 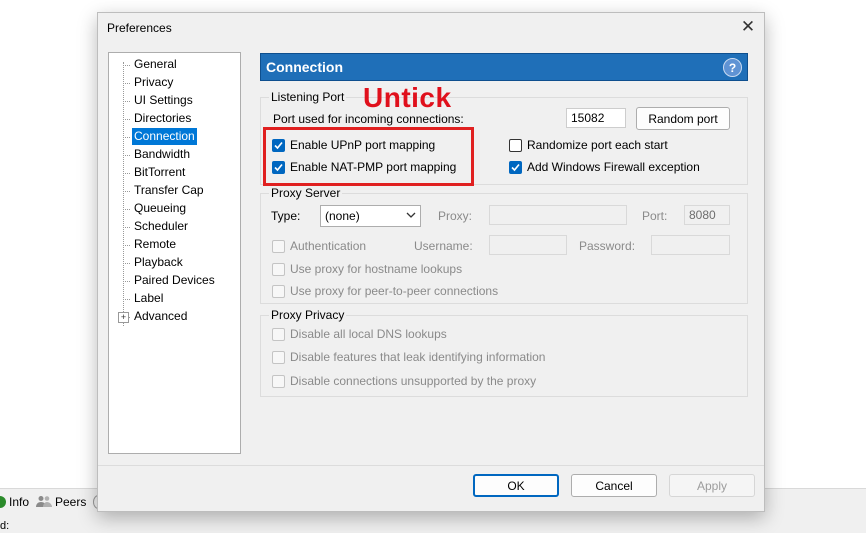 What do you see at coordinates (443, 246) in the screenshot?
I see `username-label: Username:` at bounding box center [443, 246].